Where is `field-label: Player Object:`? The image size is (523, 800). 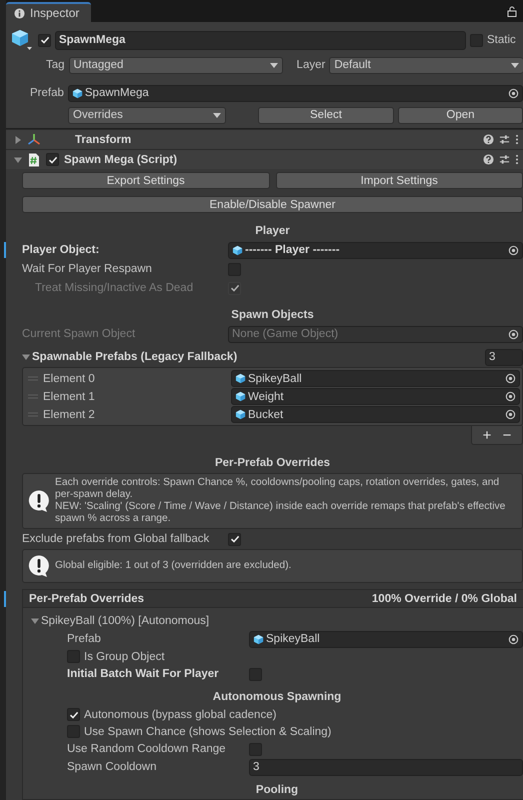
field-label: Player Object: is located at coordinates (61, 250).